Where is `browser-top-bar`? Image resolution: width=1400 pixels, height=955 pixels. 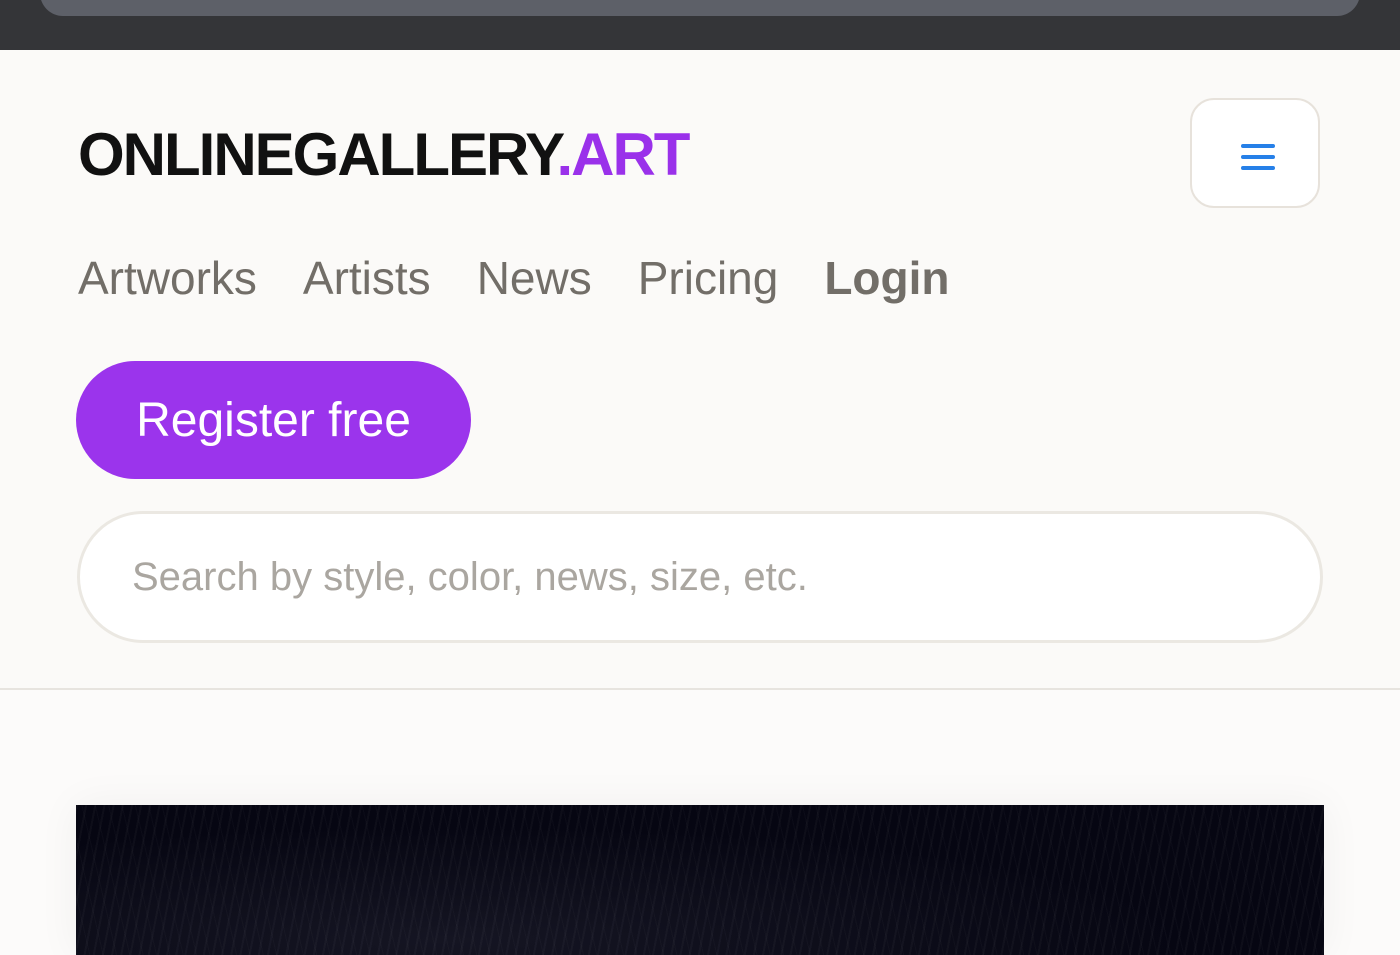
browser-top-bar is located at coordinates (700, 25).